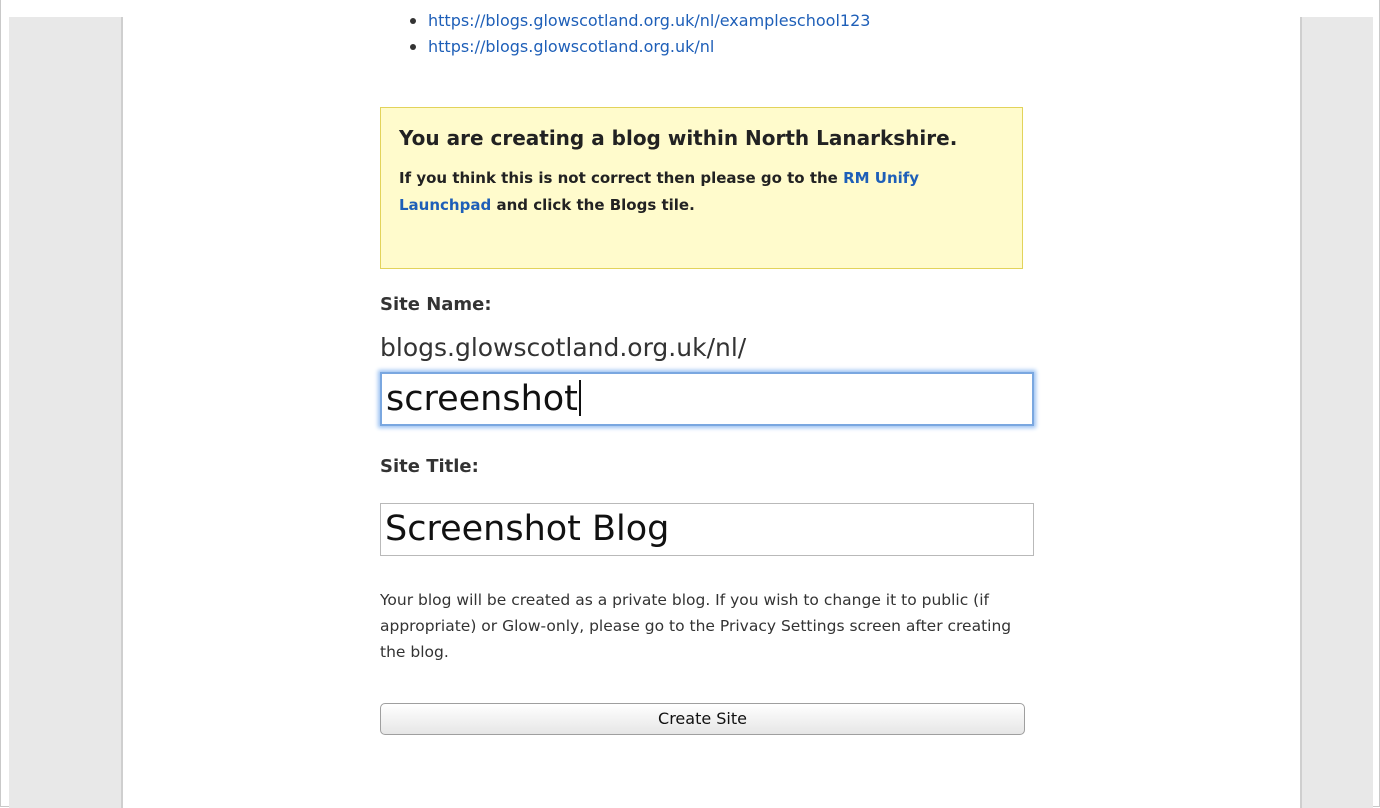 The height and width of the screenshot is (808, 1380). Describe the element at coordinates (527, 529) in the screenshot. I see `site-title-value: Screenshot Blog` at that location.